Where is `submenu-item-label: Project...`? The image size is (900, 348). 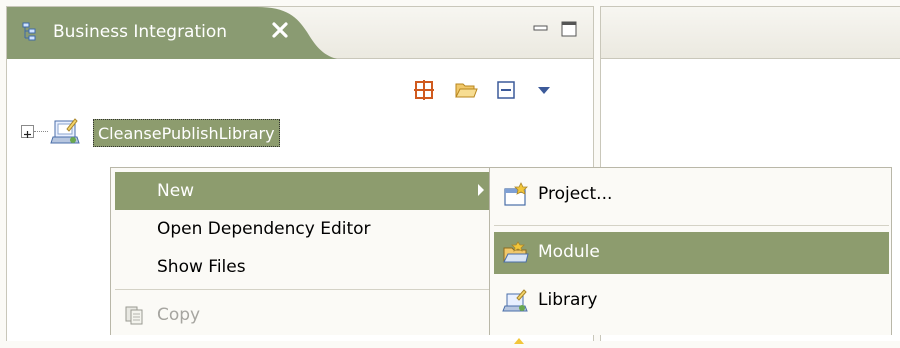 submenu-item-label: Project... is located at coordinates (575, 194).